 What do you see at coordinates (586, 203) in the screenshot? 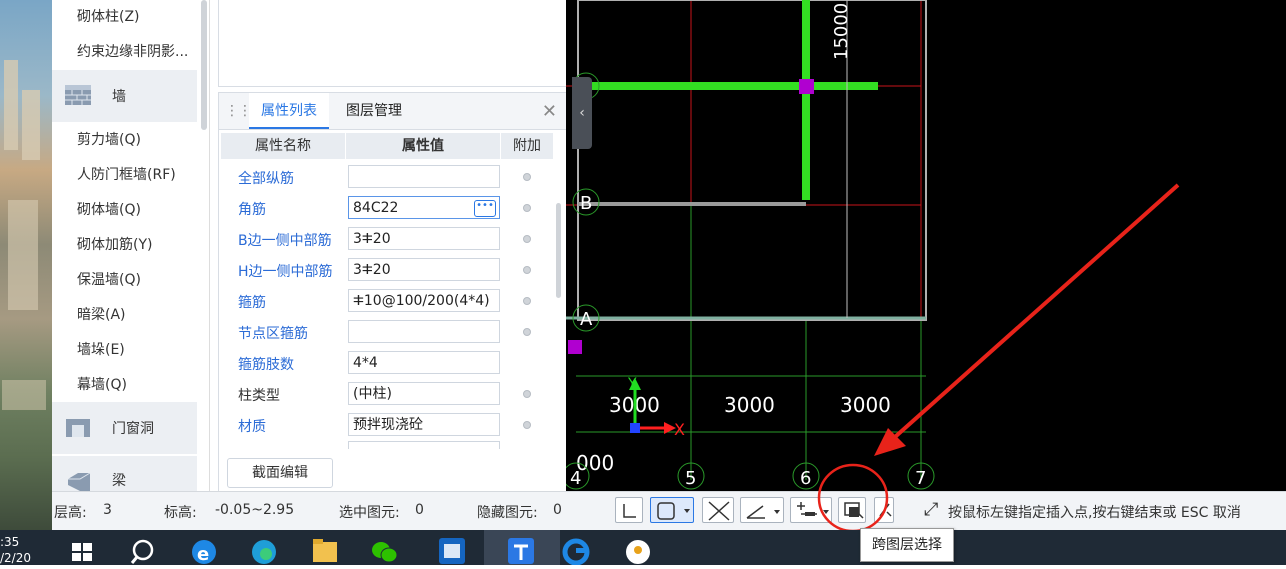
I see `axis-label-b: B` at bounding box center [586, 203].